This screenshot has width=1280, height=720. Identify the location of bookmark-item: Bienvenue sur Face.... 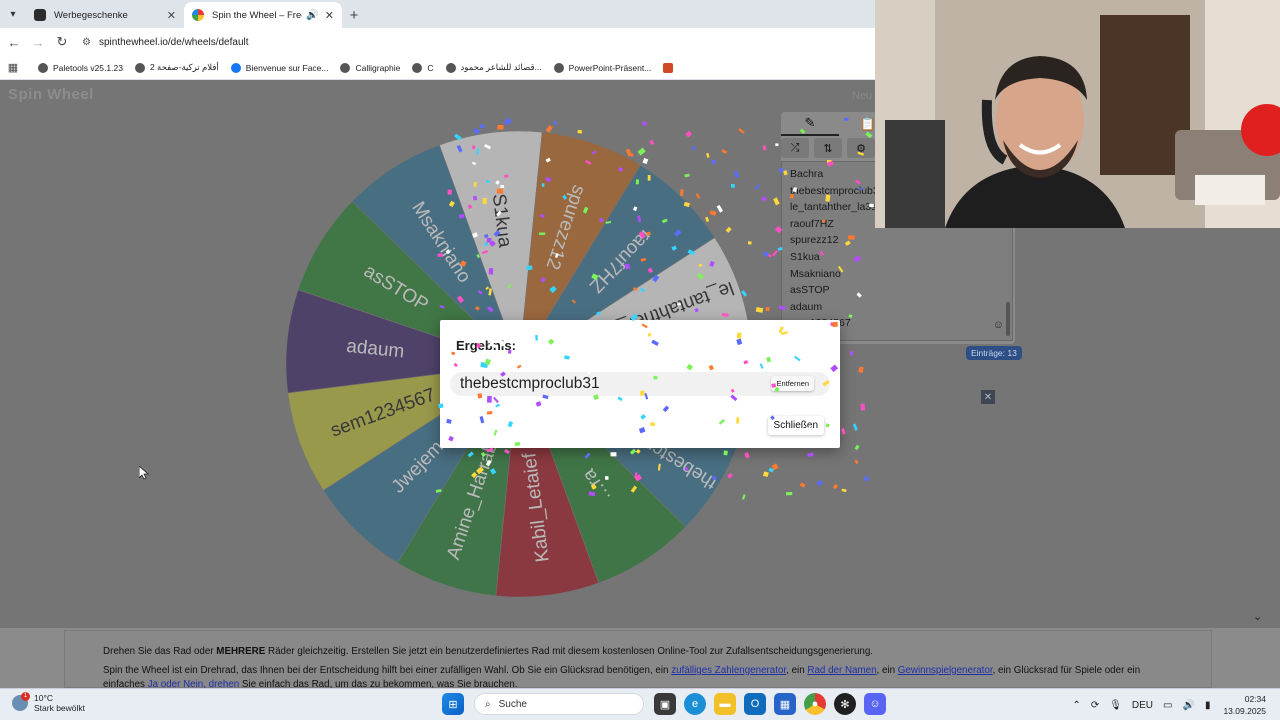
(279, 67).